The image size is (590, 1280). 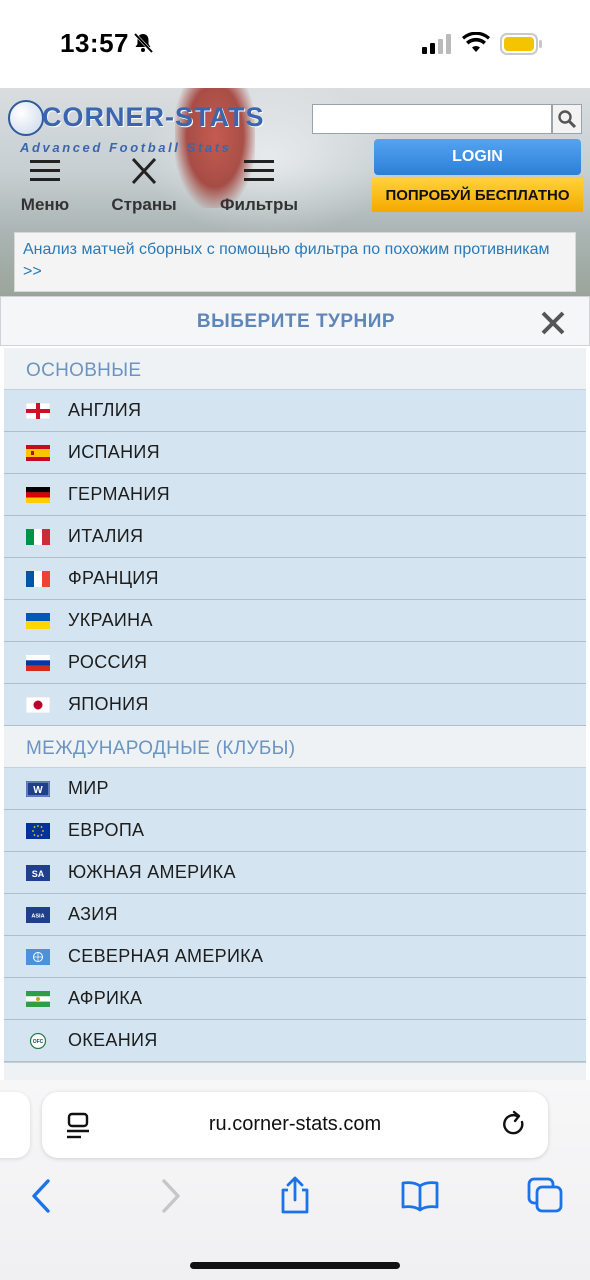 What do you see at coordinates (45, 204) in the screenshot?
I see `nav-menu-label: Меню` at bounding box center [45, 204].